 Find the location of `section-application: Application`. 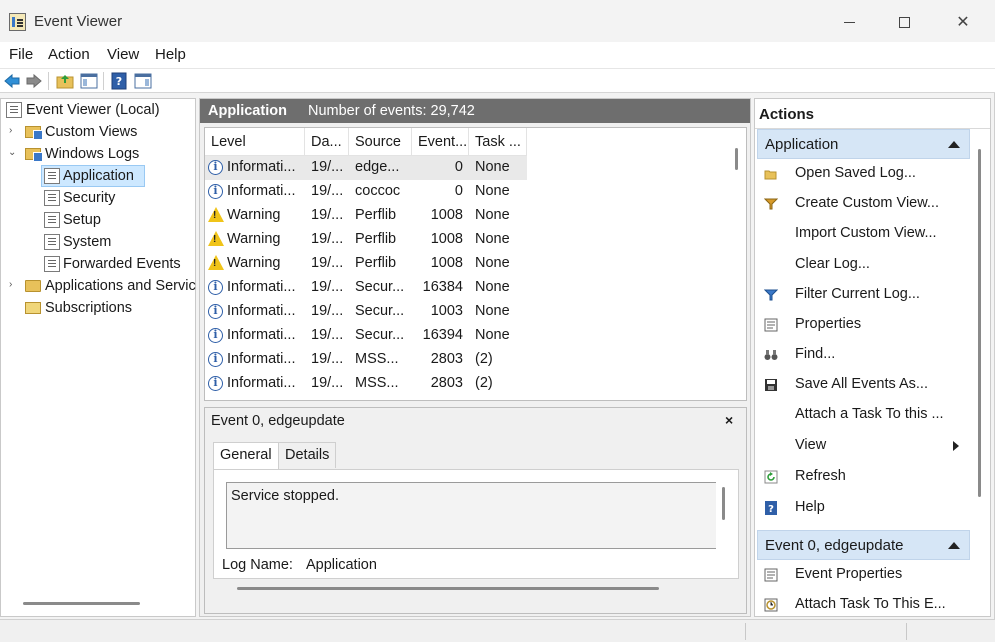

section-application: Application is located at coordinates (863, 144).